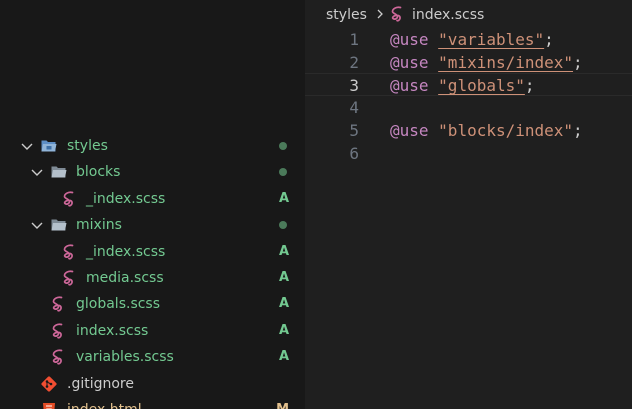 The image size is (632, 409). What do you see at coordinates (152, 331) in the screenshot?
I see `file-index-scss: index.scss A` at bounding box center [152, 331].